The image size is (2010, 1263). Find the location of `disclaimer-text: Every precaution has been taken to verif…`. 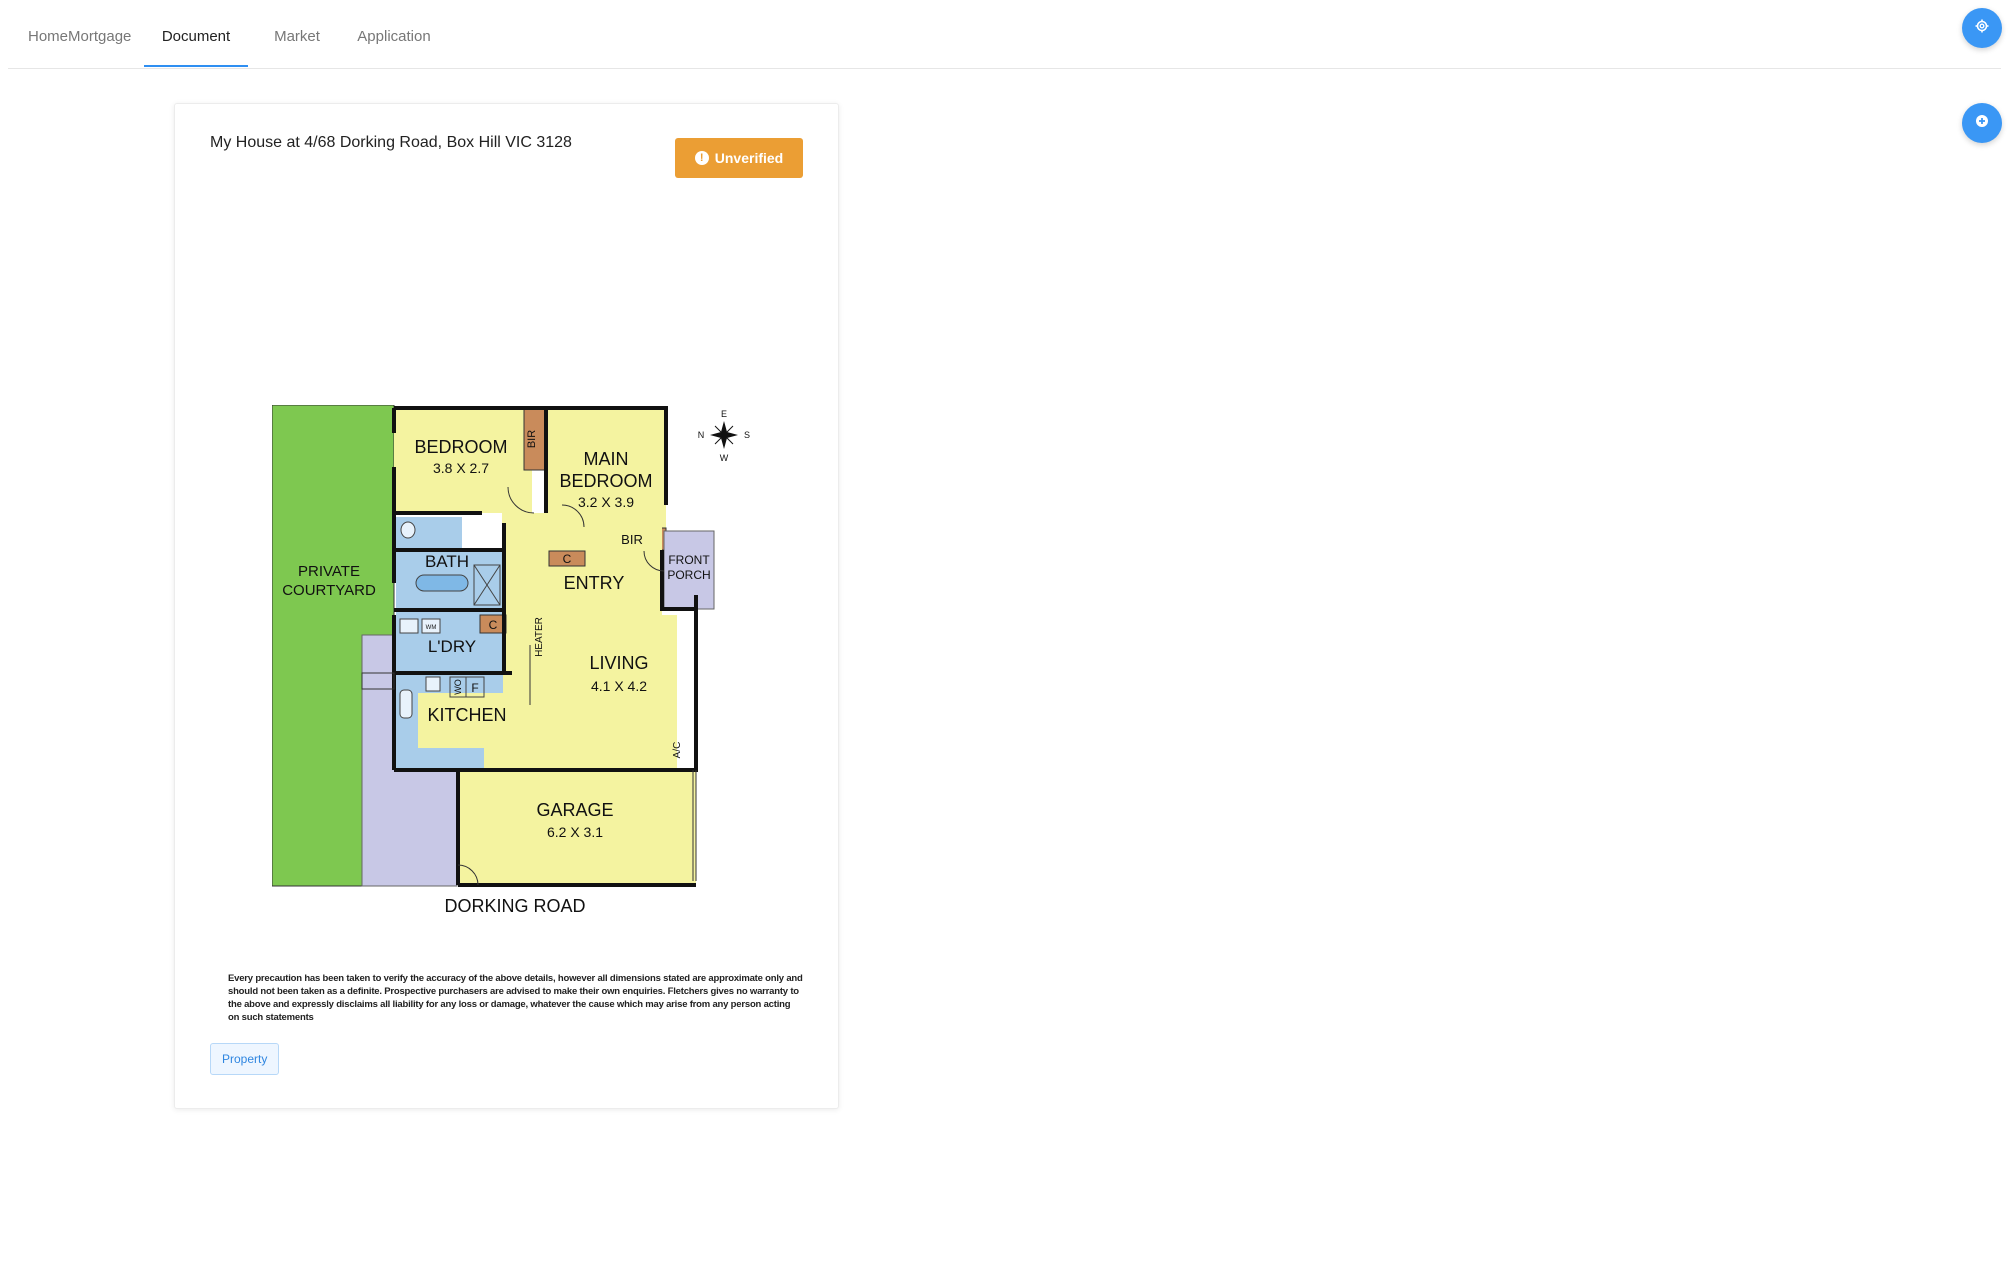

disclaimer-text: Every precaution has been taken to verif… is located at coordinates (515, 998).